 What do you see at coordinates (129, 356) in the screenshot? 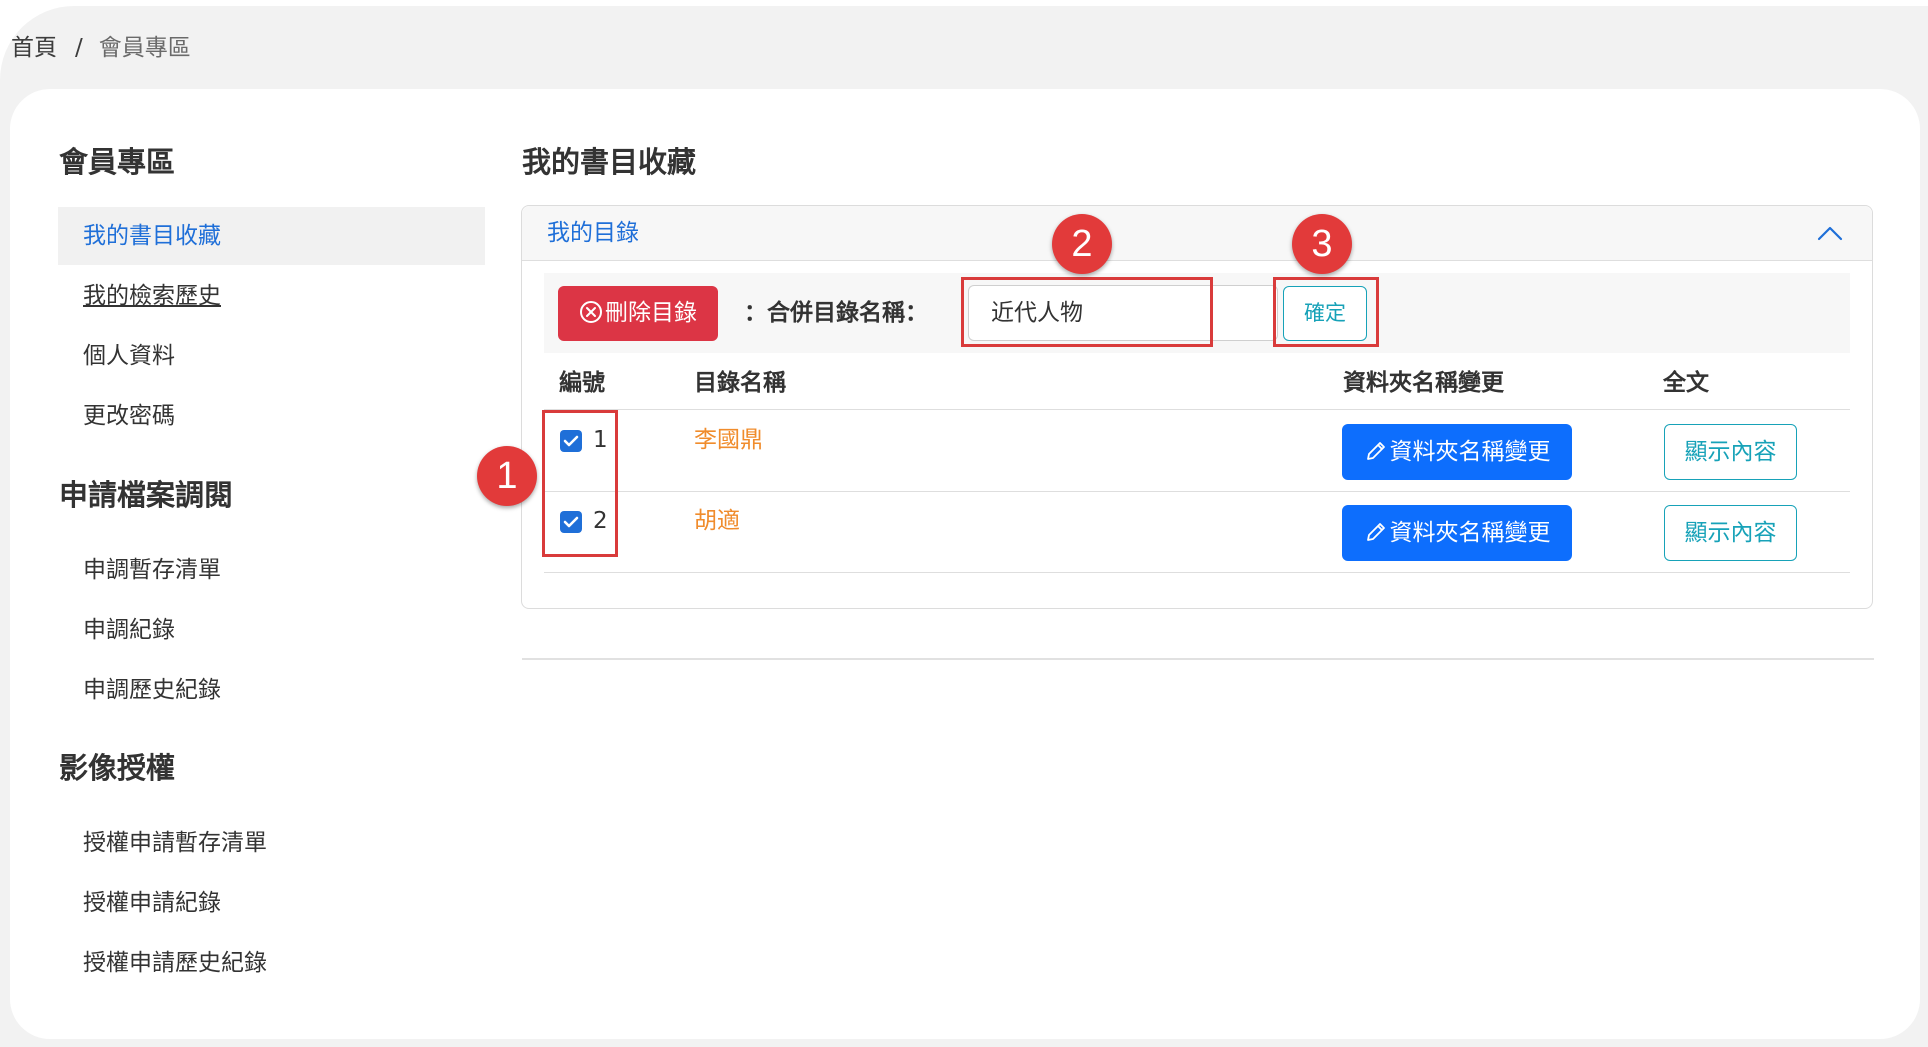
I see `sidebar-item-label: 個人資料` at bounding box center [129, 356].